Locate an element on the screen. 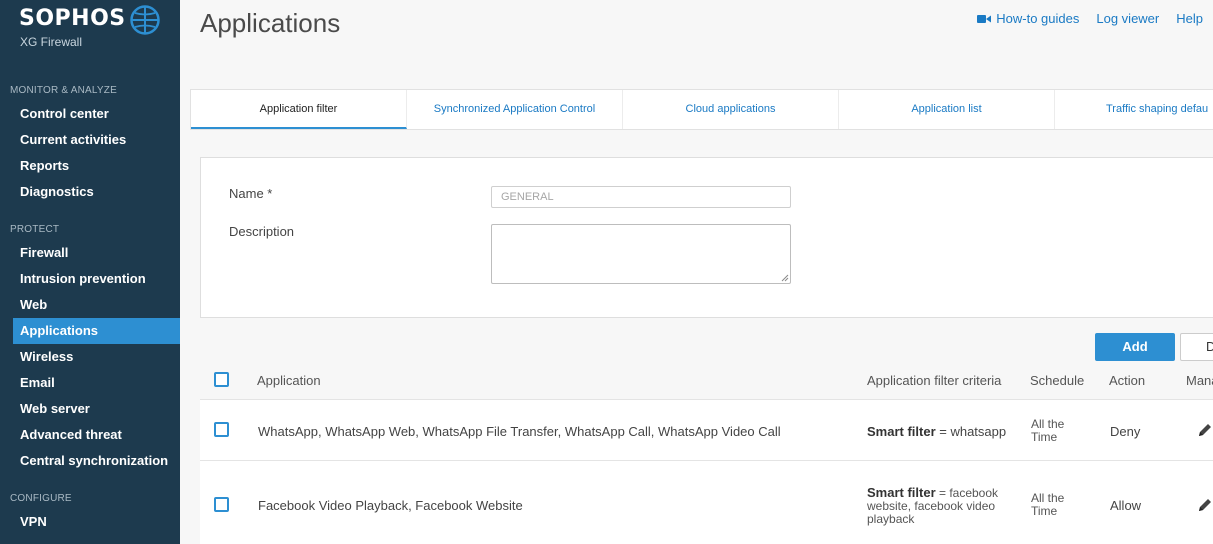 The height and width of the screenshot is (544, 1213). description-label: Description is located at coordinates (262, 231).